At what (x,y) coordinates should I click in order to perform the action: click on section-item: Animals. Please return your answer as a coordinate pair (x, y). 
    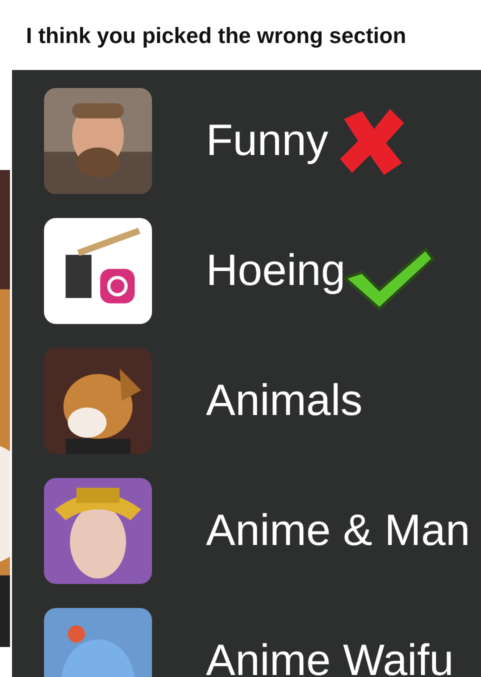
    Looking at the image, I should click on (262, 401).